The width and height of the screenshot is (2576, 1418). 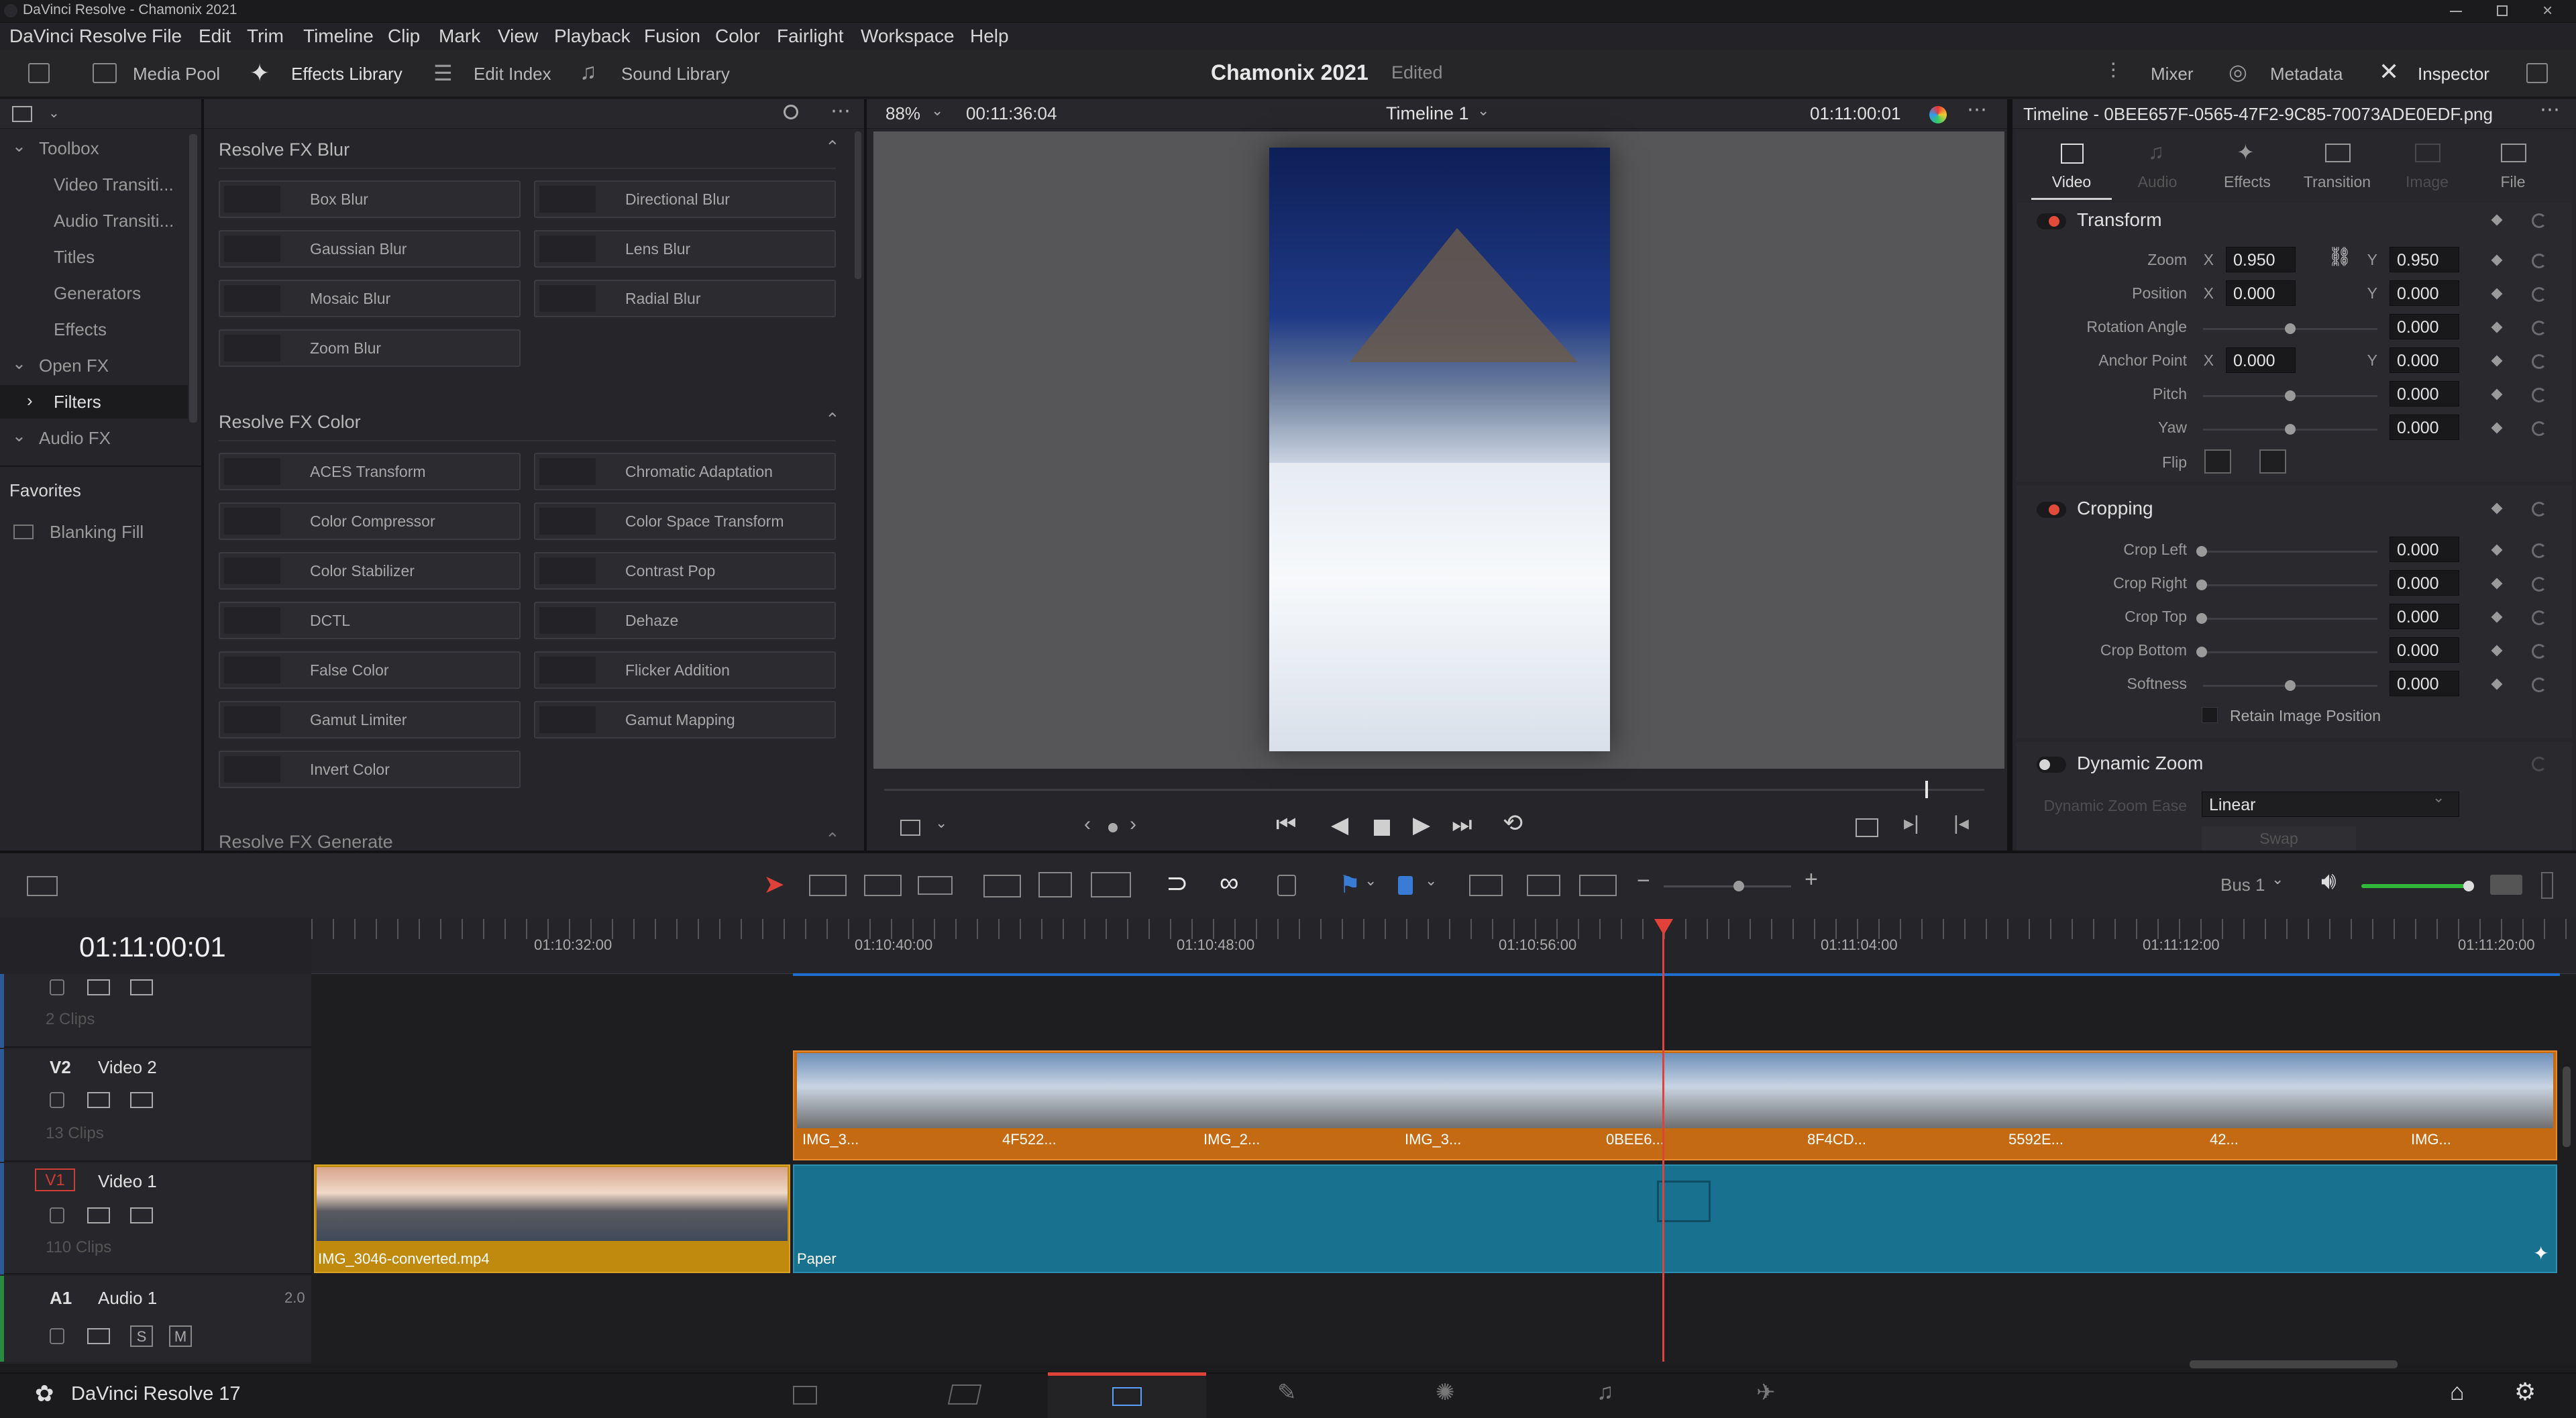 What do you see at coordinates (2290, 429) in the screenshot?
I see `yaw-slider-knob` at bounding box center [2290, 429].